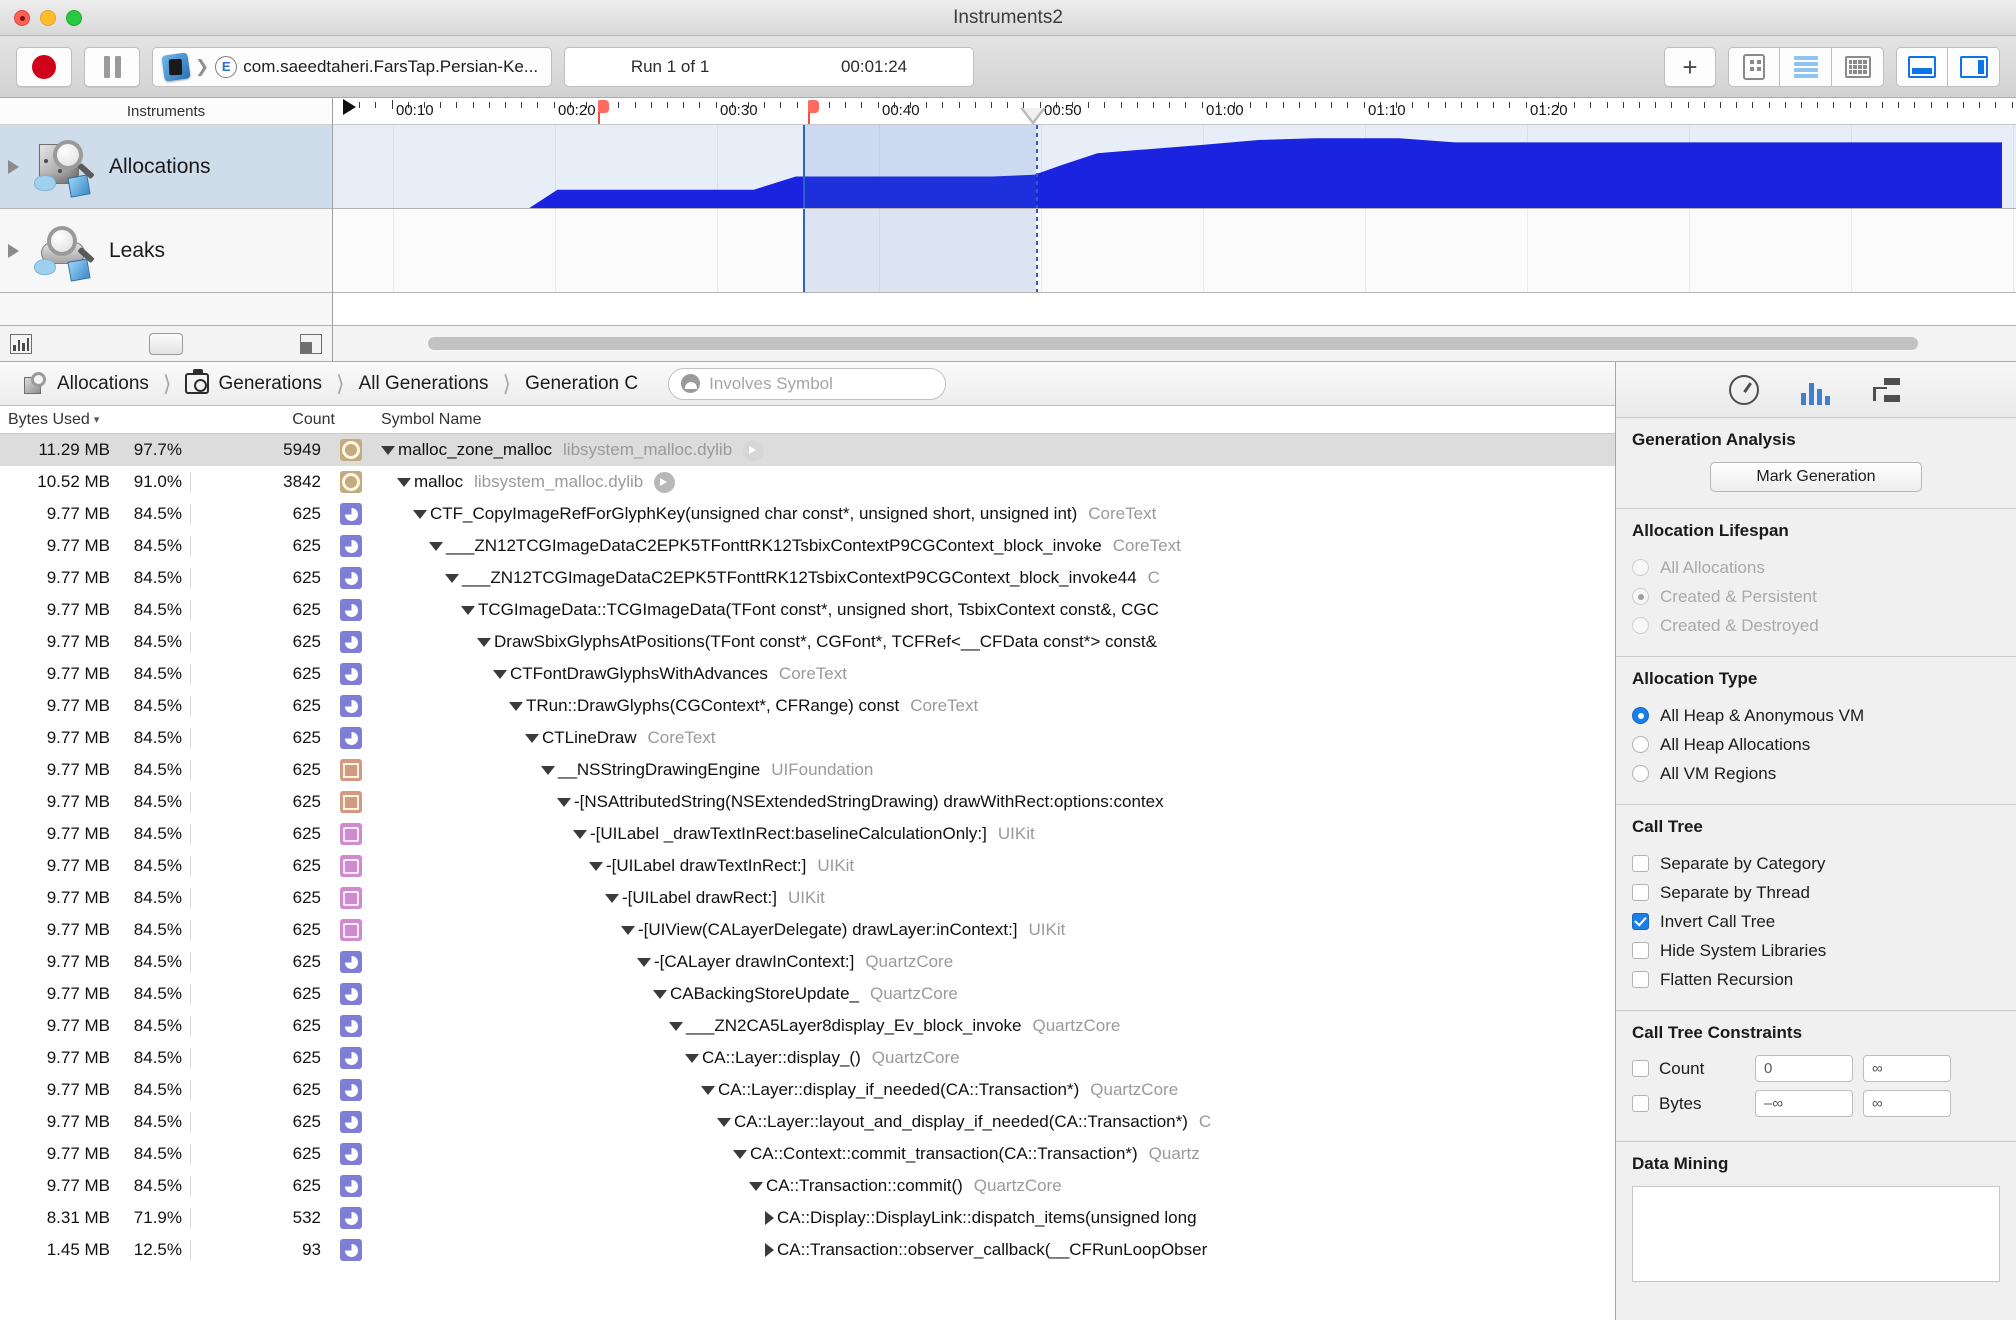 The width and height of the screenshot is (2016, 1320). Describe the element at coordinates (1174, 251) in the screenshot. I see `leaks-graph-lane` at that location.